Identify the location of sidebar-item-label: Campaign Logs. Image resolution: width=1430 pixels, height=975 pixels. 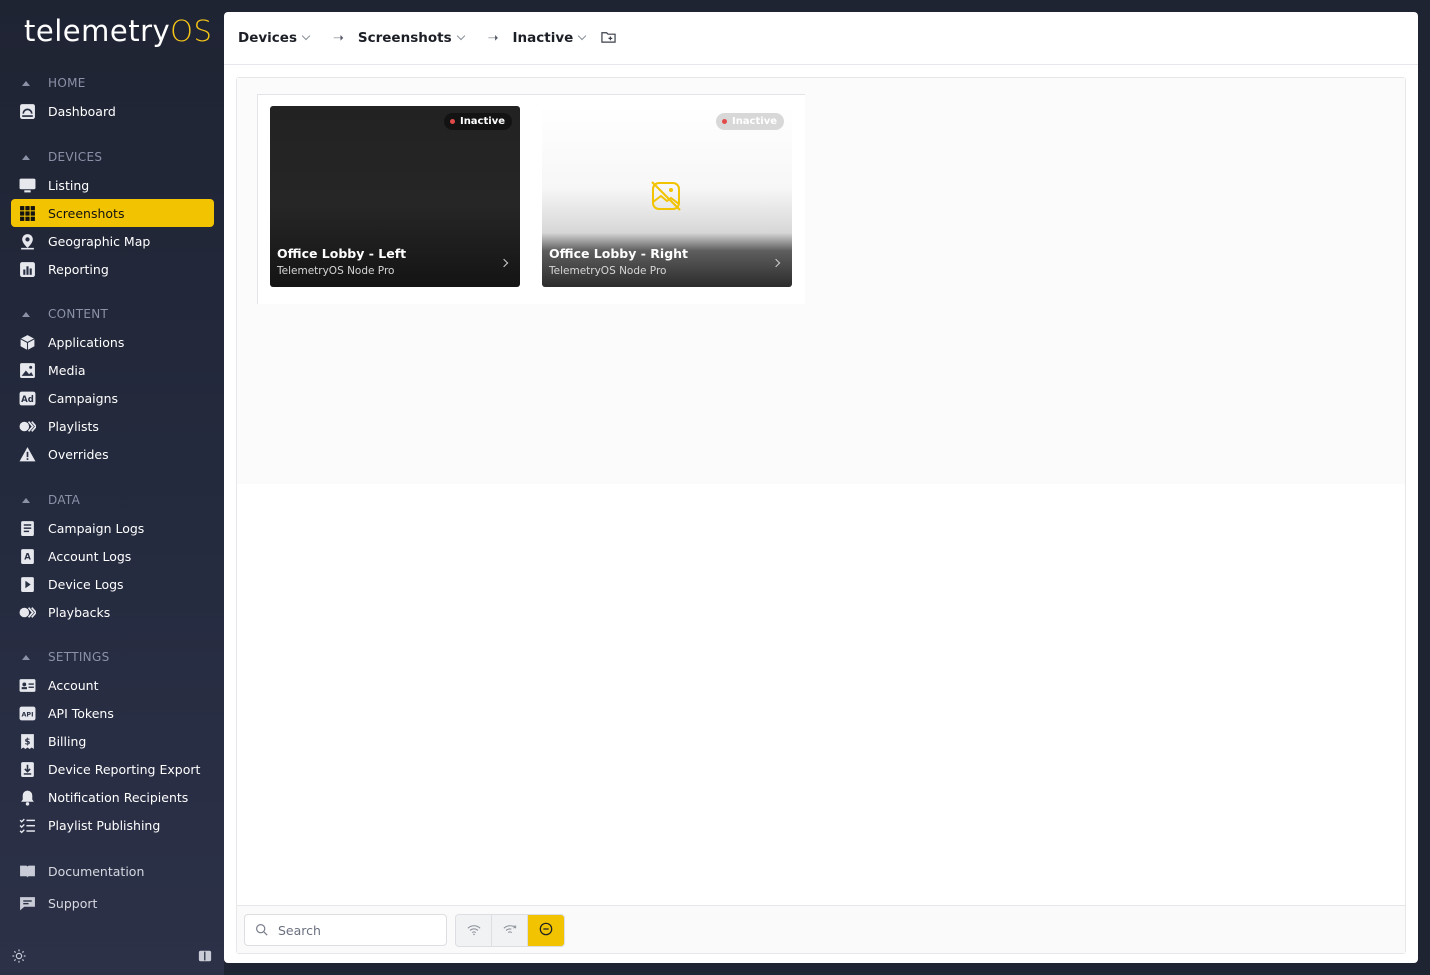
(96, 528).